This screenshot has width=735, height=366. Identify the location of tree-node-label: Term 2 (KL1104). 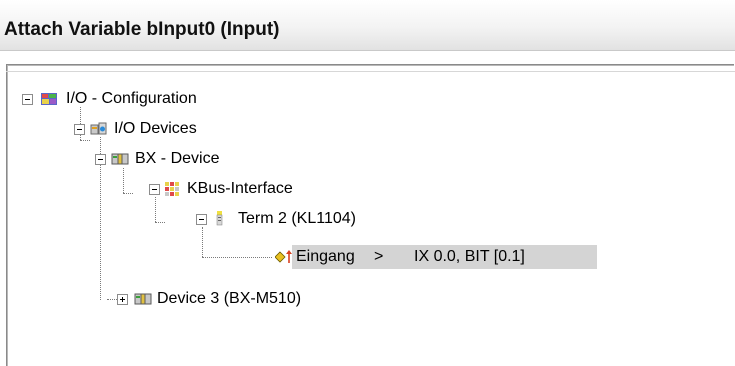
(297, 218).